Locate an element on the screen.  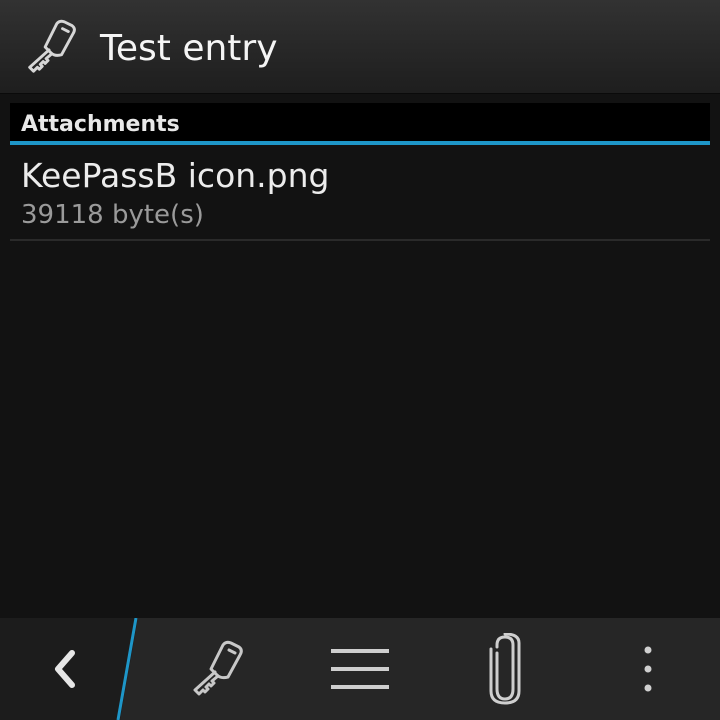
attach-button is located at coordinates (505, 669).